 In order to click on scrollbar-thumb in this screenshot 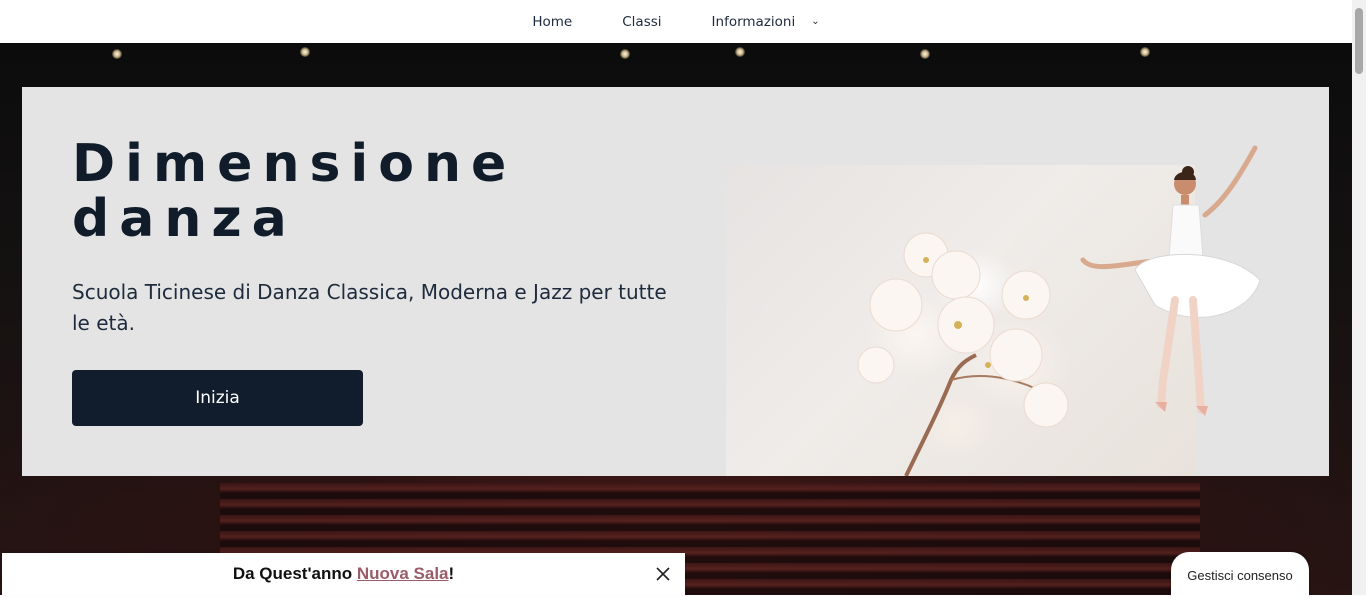, I will do `click(1359, 41)`.